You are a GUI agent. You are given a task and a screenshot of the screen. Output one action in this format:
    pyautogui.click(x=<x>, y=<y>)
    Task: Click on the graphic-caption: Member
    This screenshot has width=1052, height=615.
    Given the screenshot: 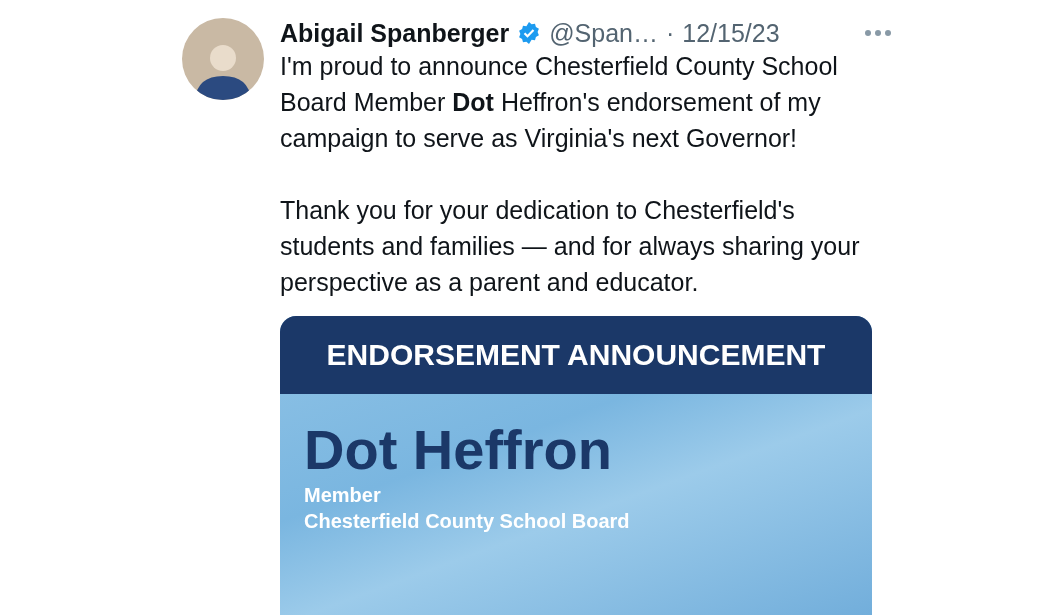 What is the action you would take?
    pyautogui.click(x=342, y=495)
    